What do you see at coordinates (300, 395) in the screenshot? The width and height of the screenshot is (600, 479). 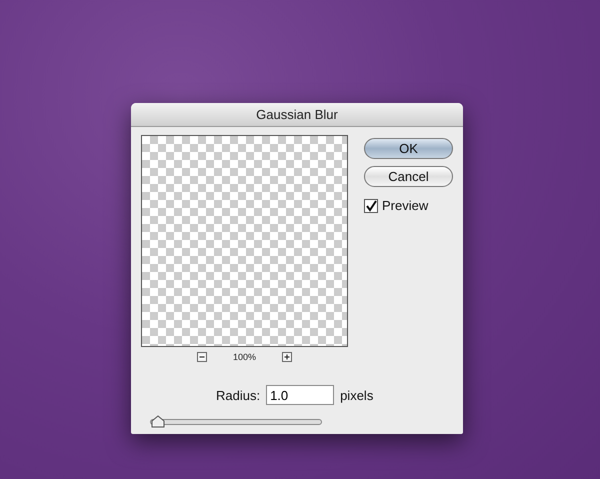 I see `radius-field: 1.0` at bounding box center [300, 395].